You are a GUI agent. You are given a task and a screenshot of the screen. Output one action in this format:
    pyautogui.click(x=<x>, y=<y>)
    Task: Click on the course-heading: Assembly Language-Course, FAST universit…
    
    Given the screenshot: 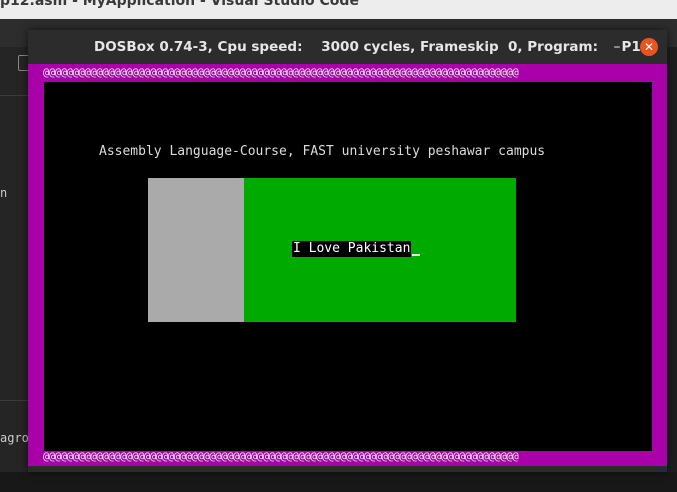 What is the action you would take?
    pyautogui.click(x=322, y=151)
    